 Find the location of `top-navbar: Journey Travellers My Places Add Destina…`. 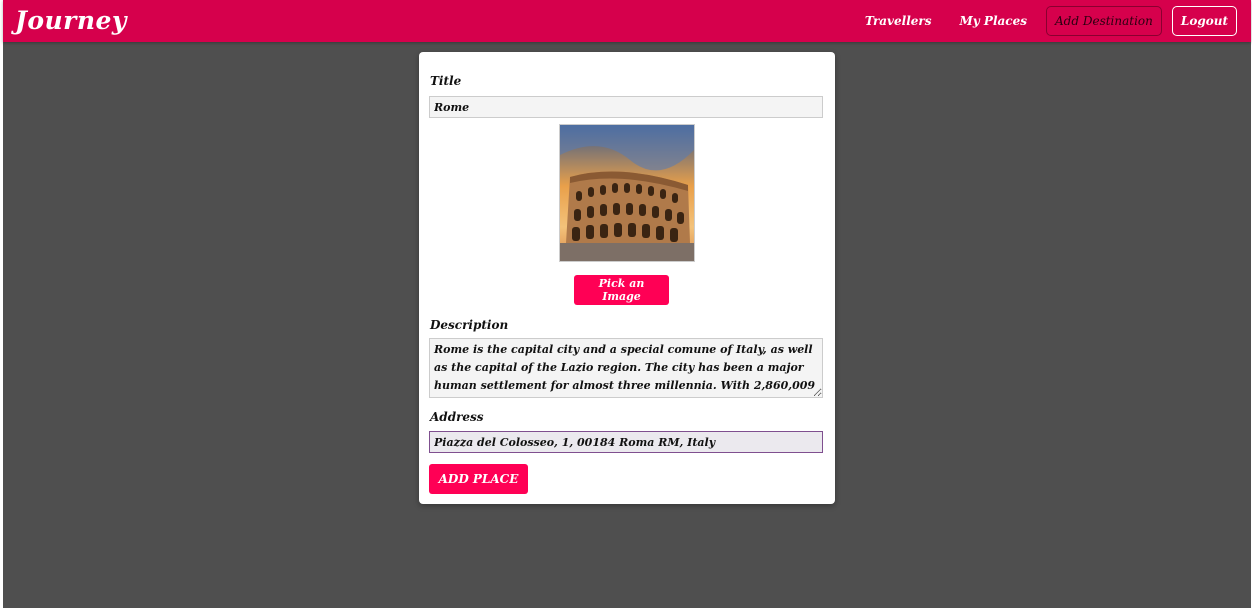

top-navbar: Journey Travellers My Places Add Destina… is located at coordinates (627, 21).